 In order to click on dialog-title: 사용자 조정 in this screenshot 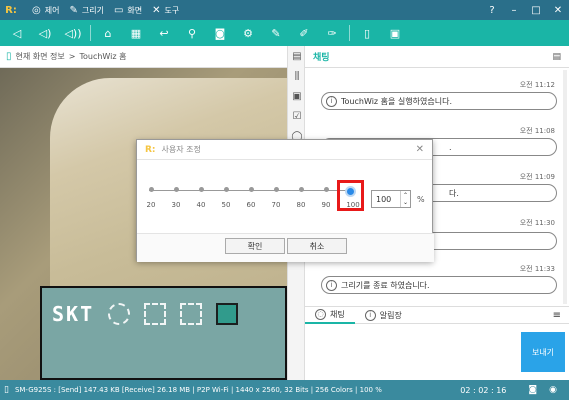, I will do `click(181, 149)`.